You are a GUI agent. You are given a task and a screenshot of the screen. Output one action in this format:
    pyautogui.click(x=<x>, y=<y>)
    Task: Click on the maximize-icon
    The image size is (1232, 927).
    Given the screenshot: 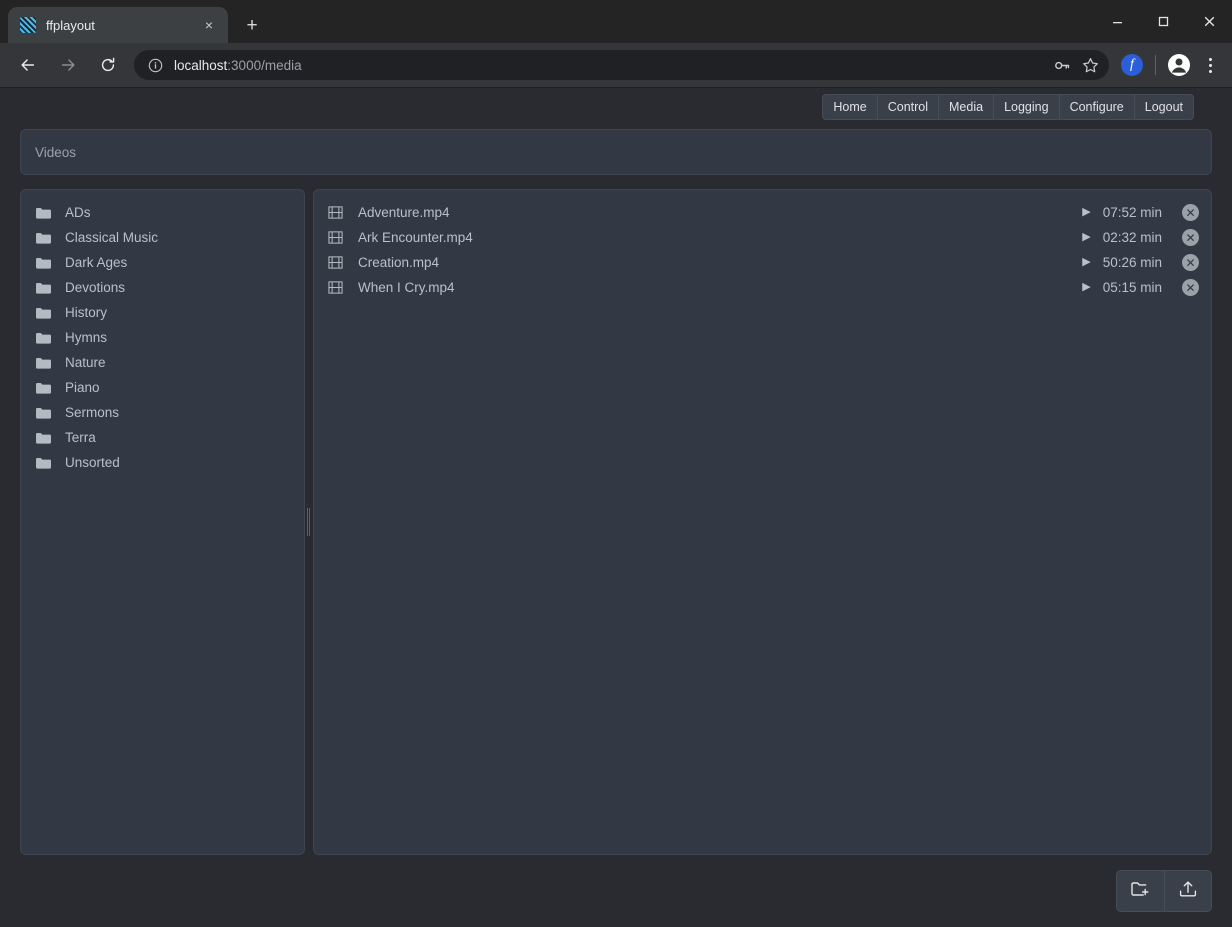 What is the action you would take?
    pyautogui.click(x=1163, y=21)
    